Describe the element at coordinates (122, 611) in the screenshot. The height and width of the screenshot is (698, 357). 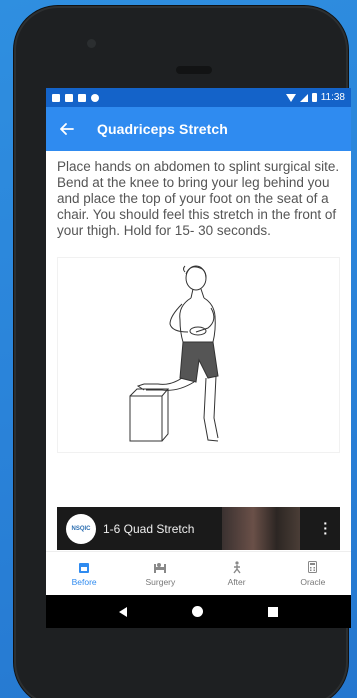
I see `system-back-icon` at that location.